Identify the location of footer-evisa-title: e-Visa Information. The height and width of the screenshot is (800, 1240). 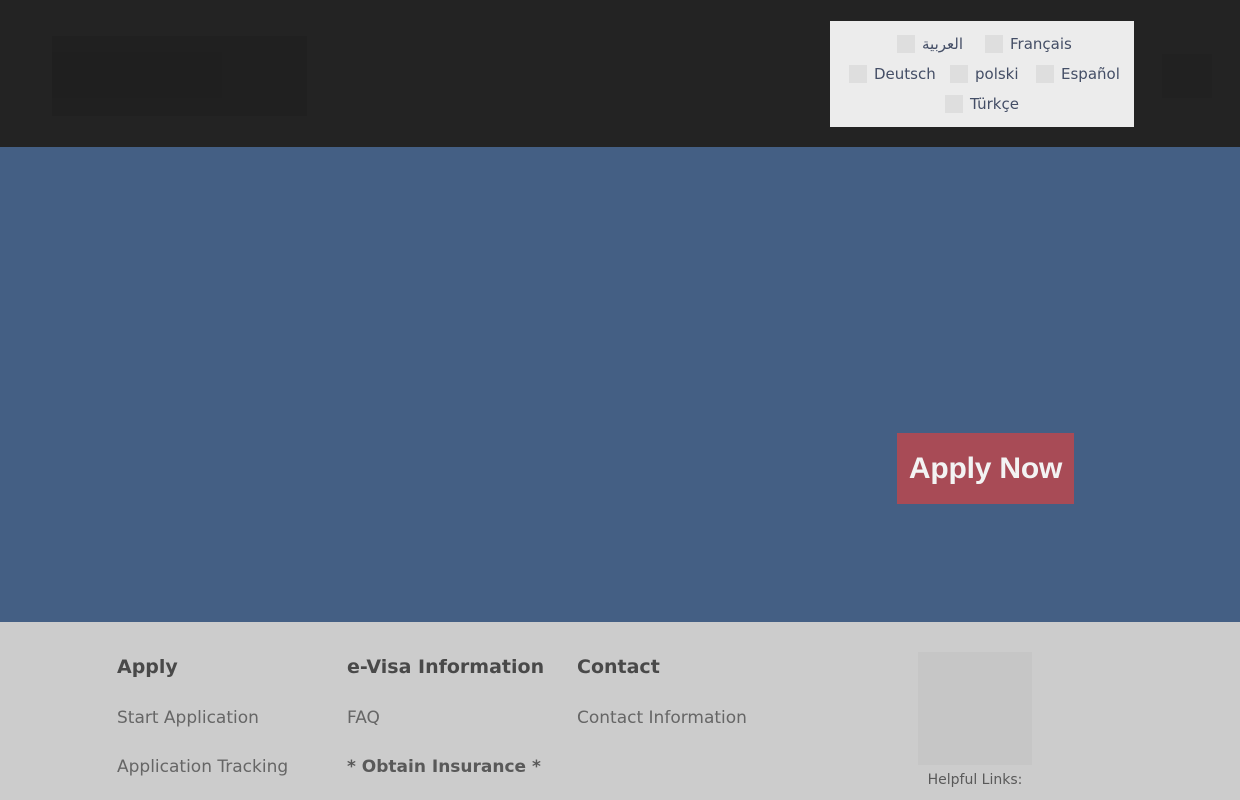
(446, 667).